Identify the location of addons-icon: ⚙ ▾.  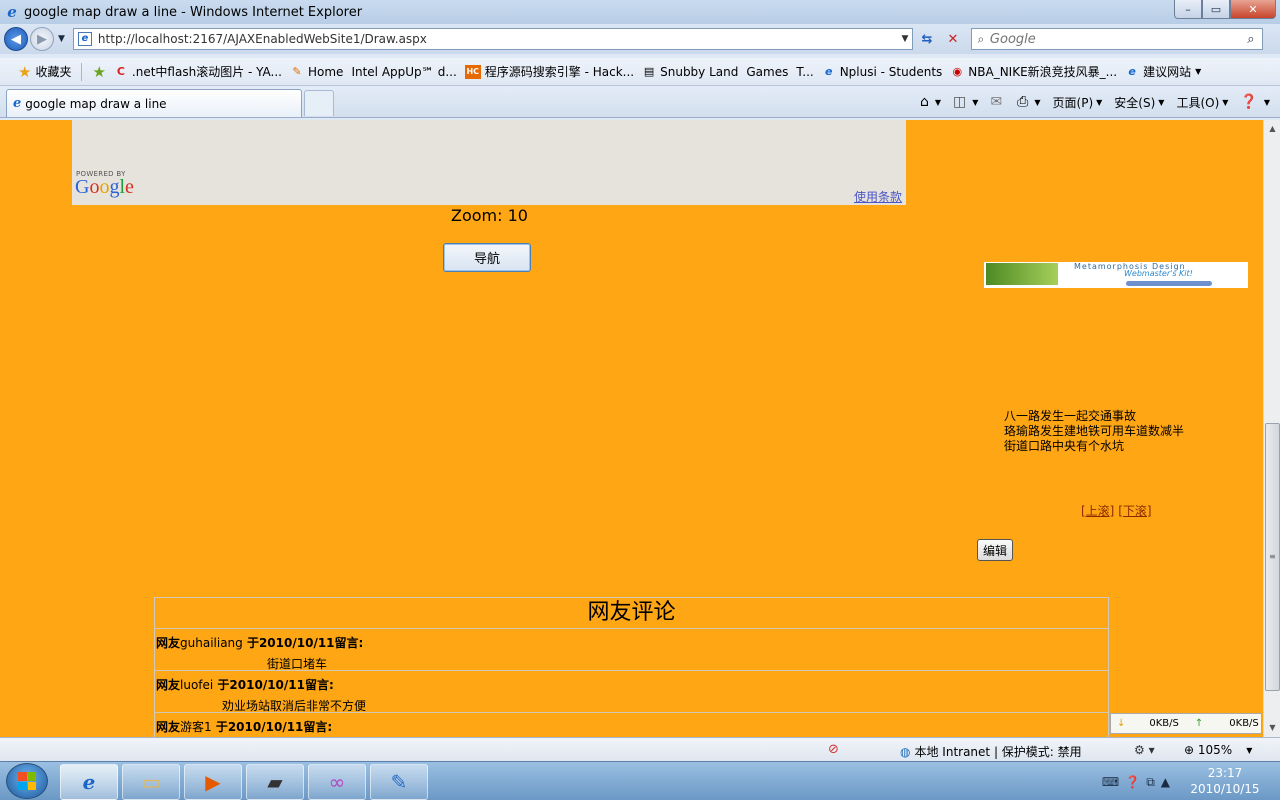
(1144, 750).